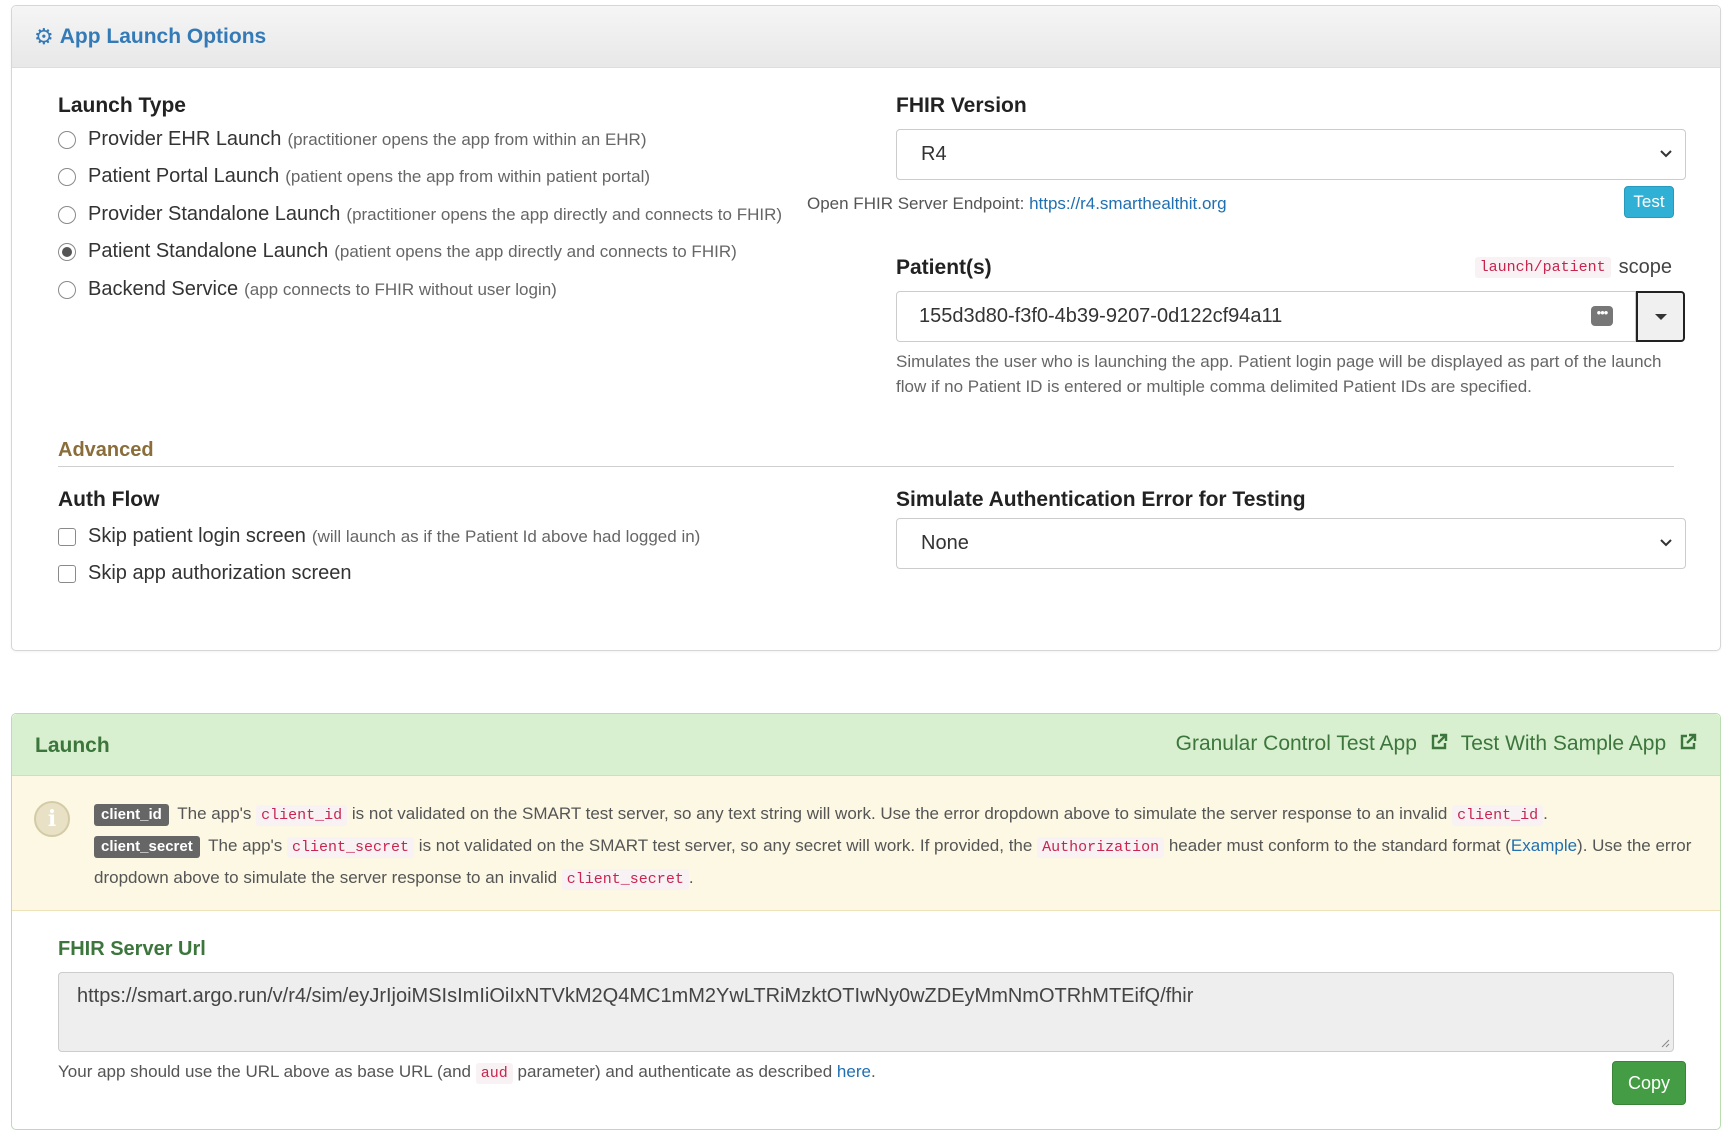  I want to click on help-text-fragment: parameter) and authenticate as described, so click(675, 1071).